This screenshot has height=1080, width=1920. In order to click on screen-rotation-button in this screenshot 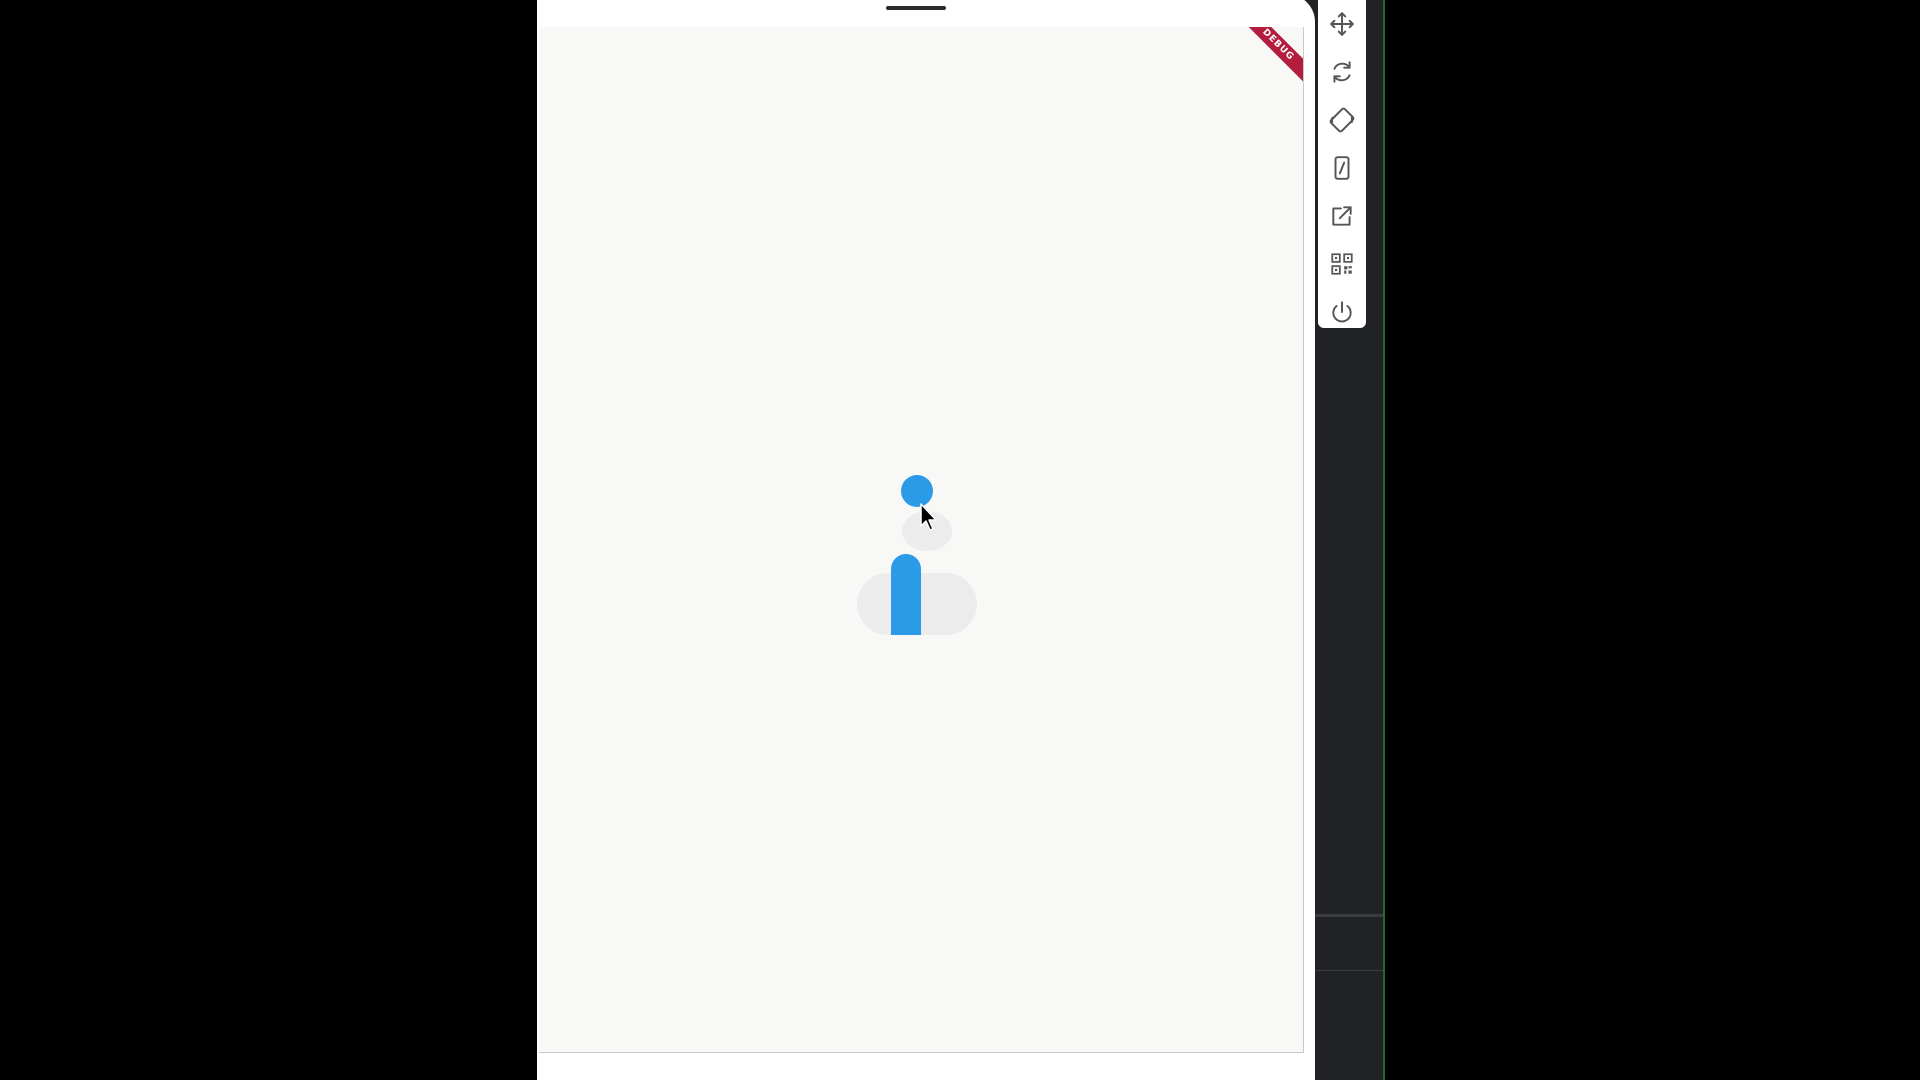, I will do `click(1342, 120)`.